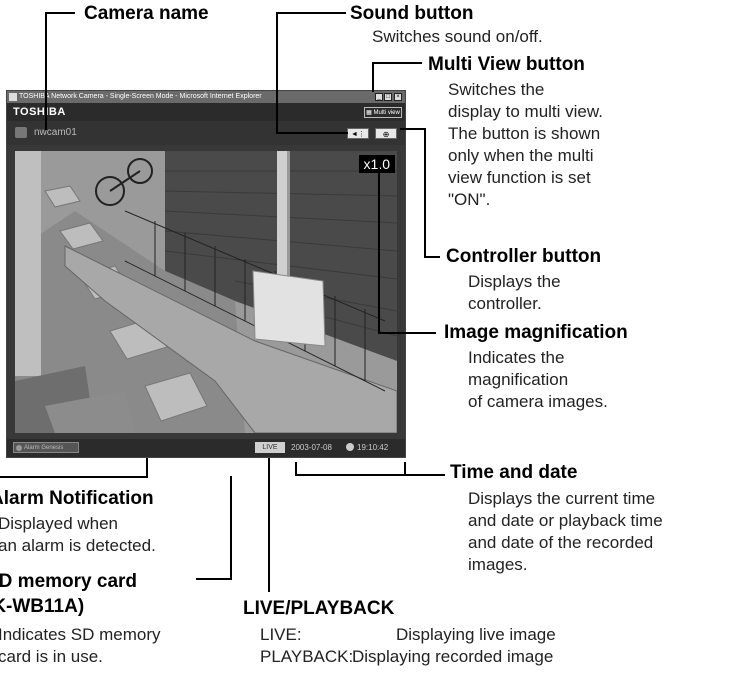  Describe the element at coordinates (77, 498) in the screenshot. I see `alarm-callout-title: Alarm Notification` at that location.